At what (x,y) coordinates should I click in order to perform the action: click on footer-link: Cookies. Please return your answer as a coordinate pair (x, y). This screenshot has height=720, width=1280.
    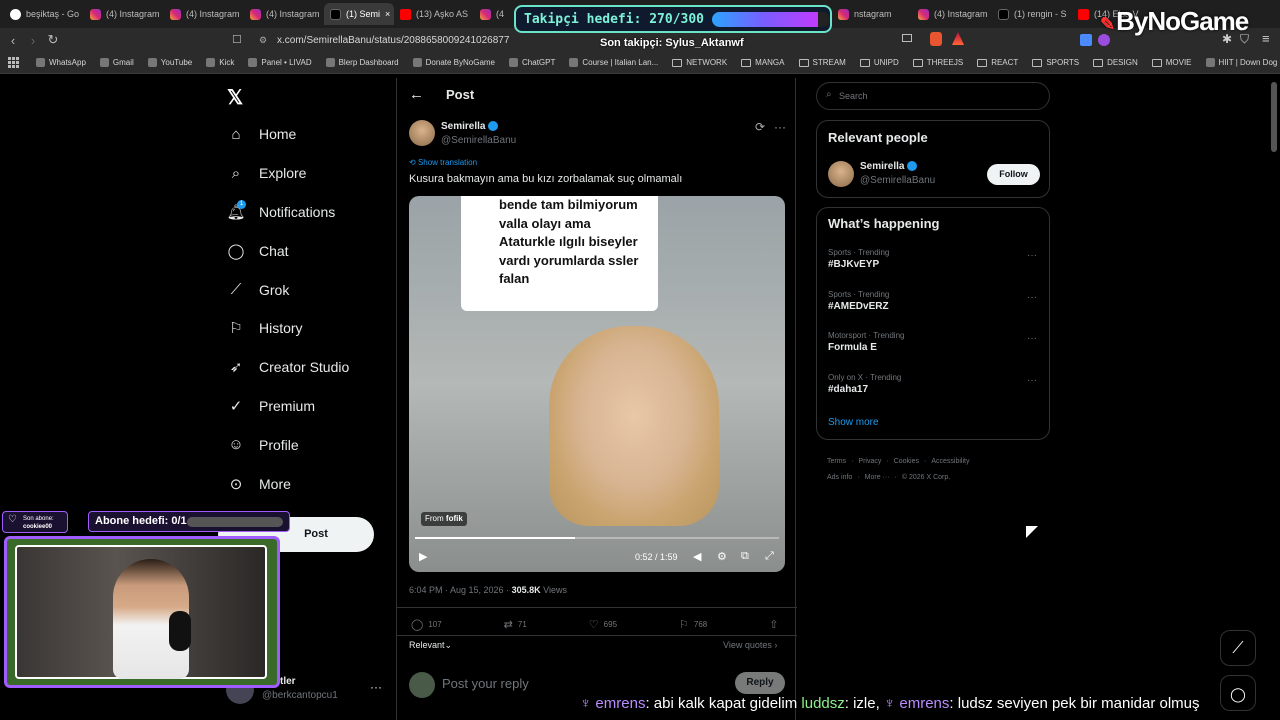
    Looking at the image, I should click on (906, 461).